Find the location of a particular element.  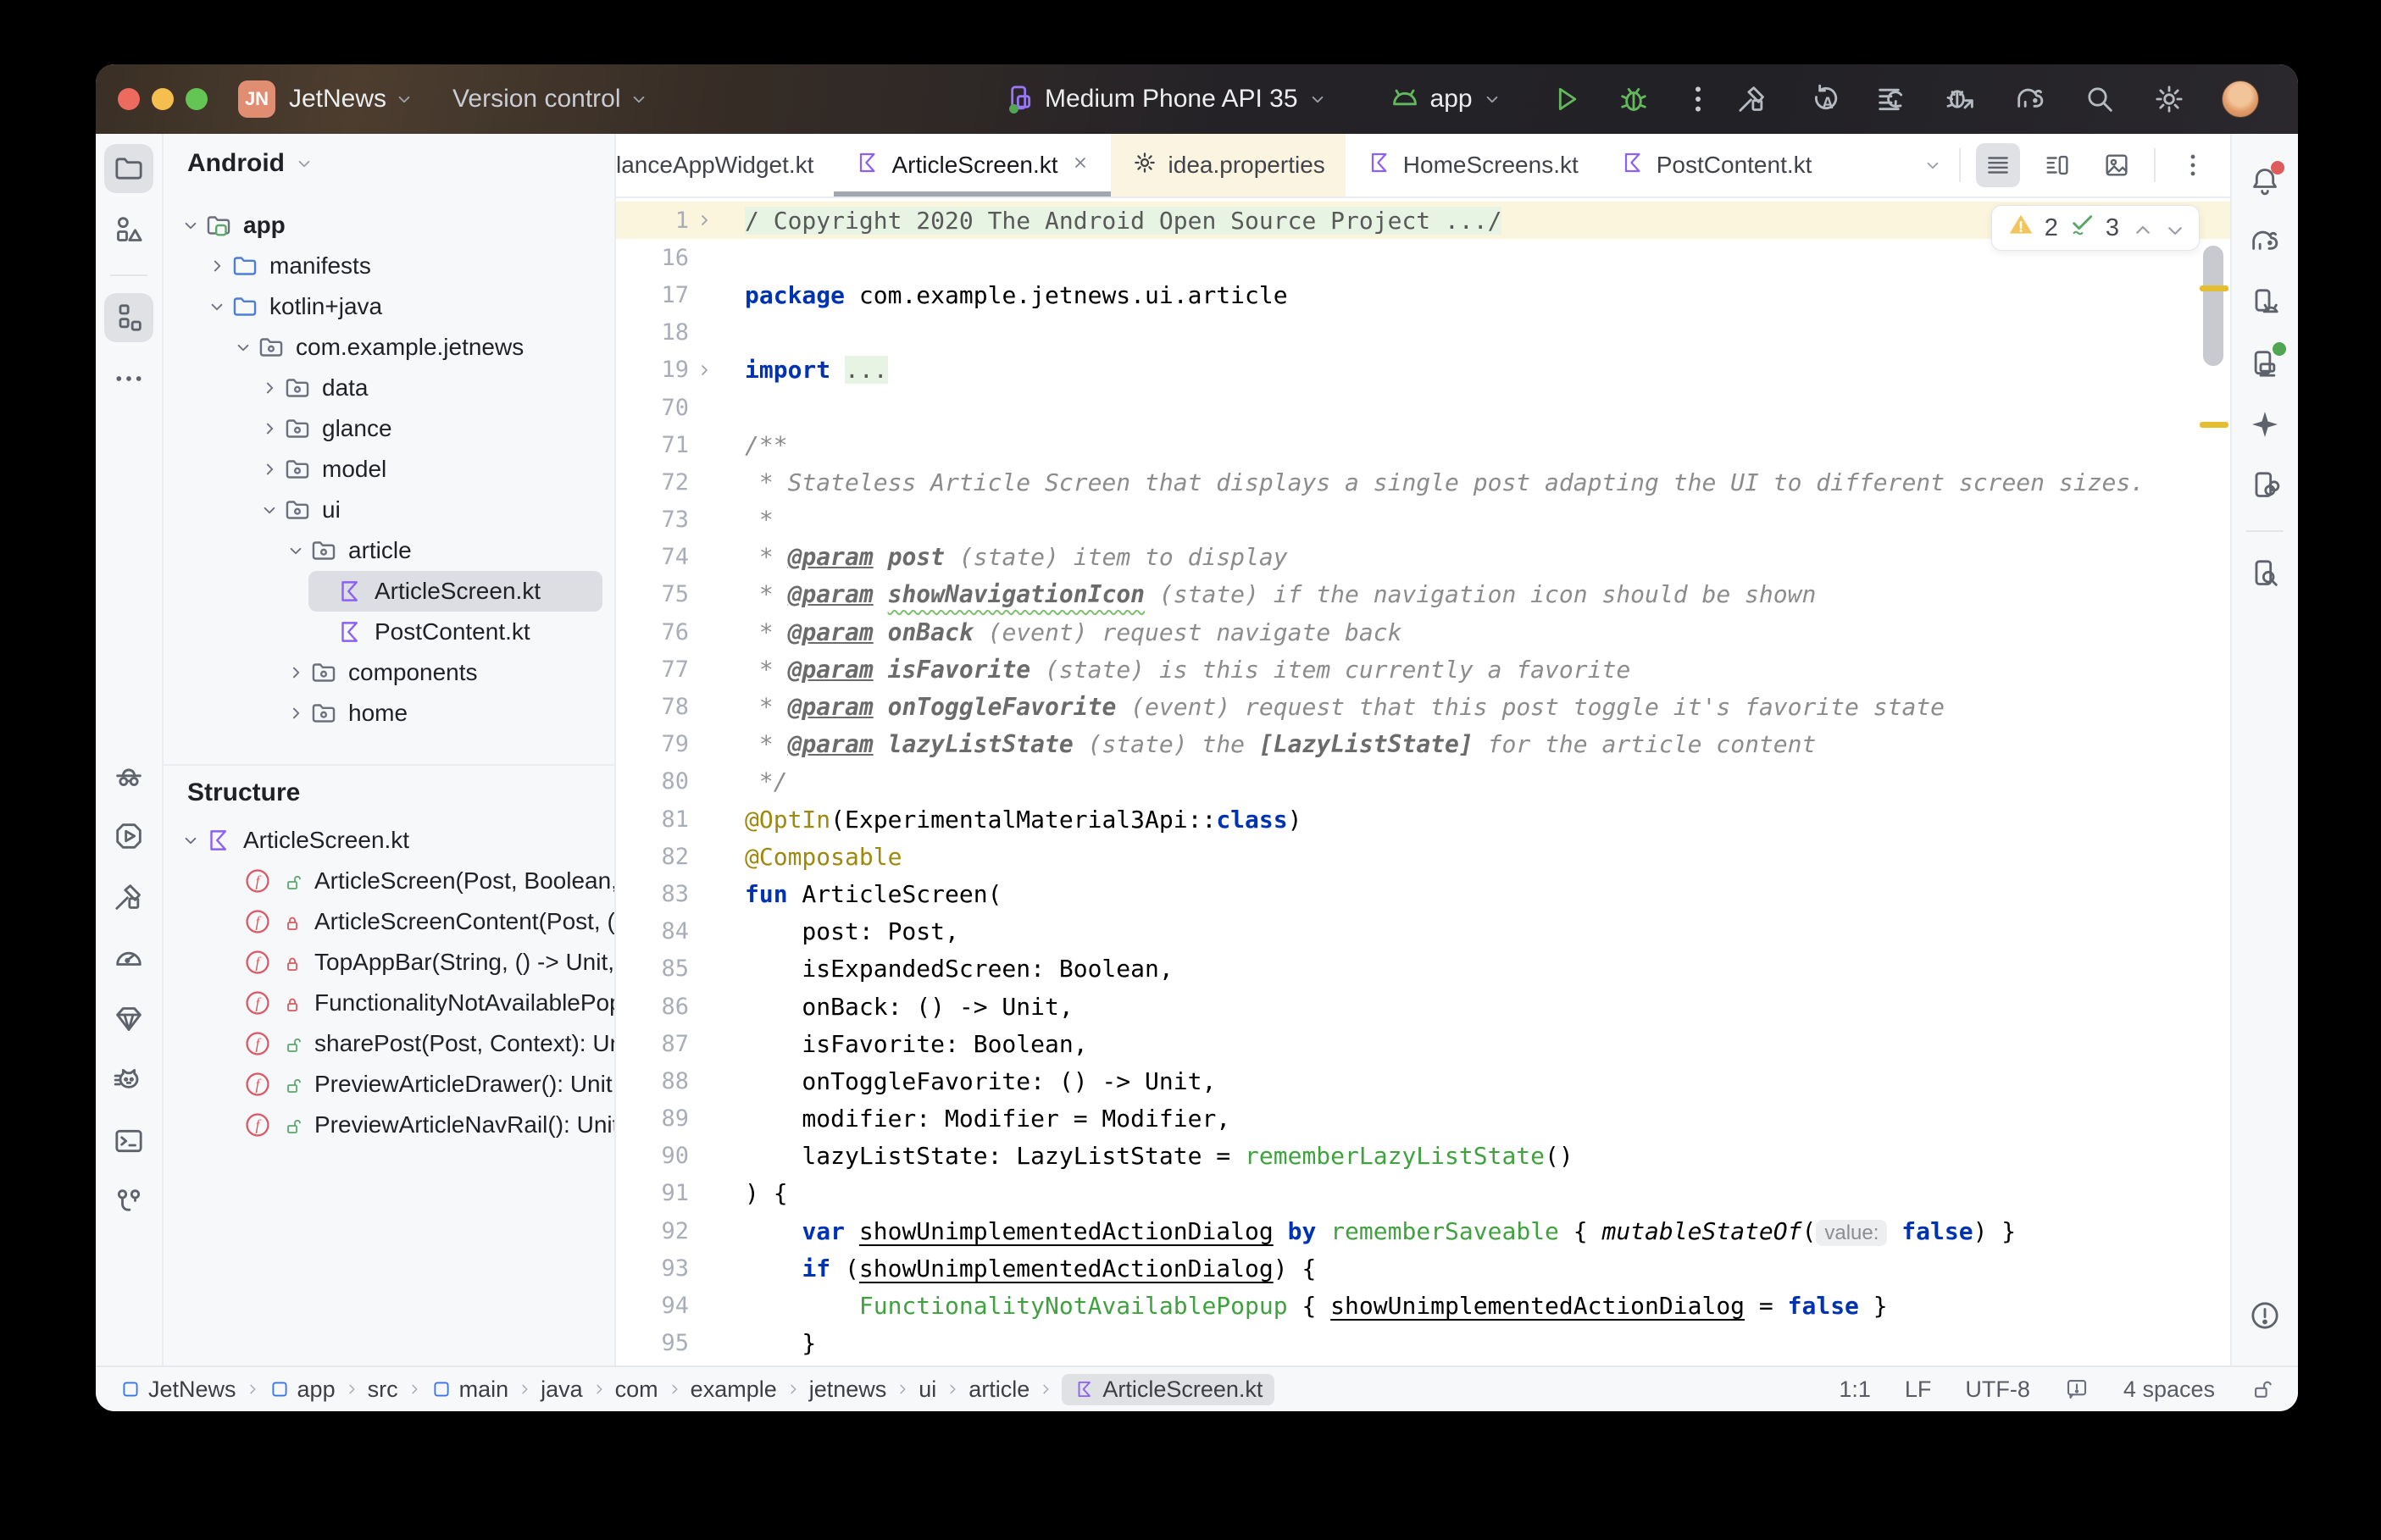

line-number: 19 is located at coordinates (652, 370).